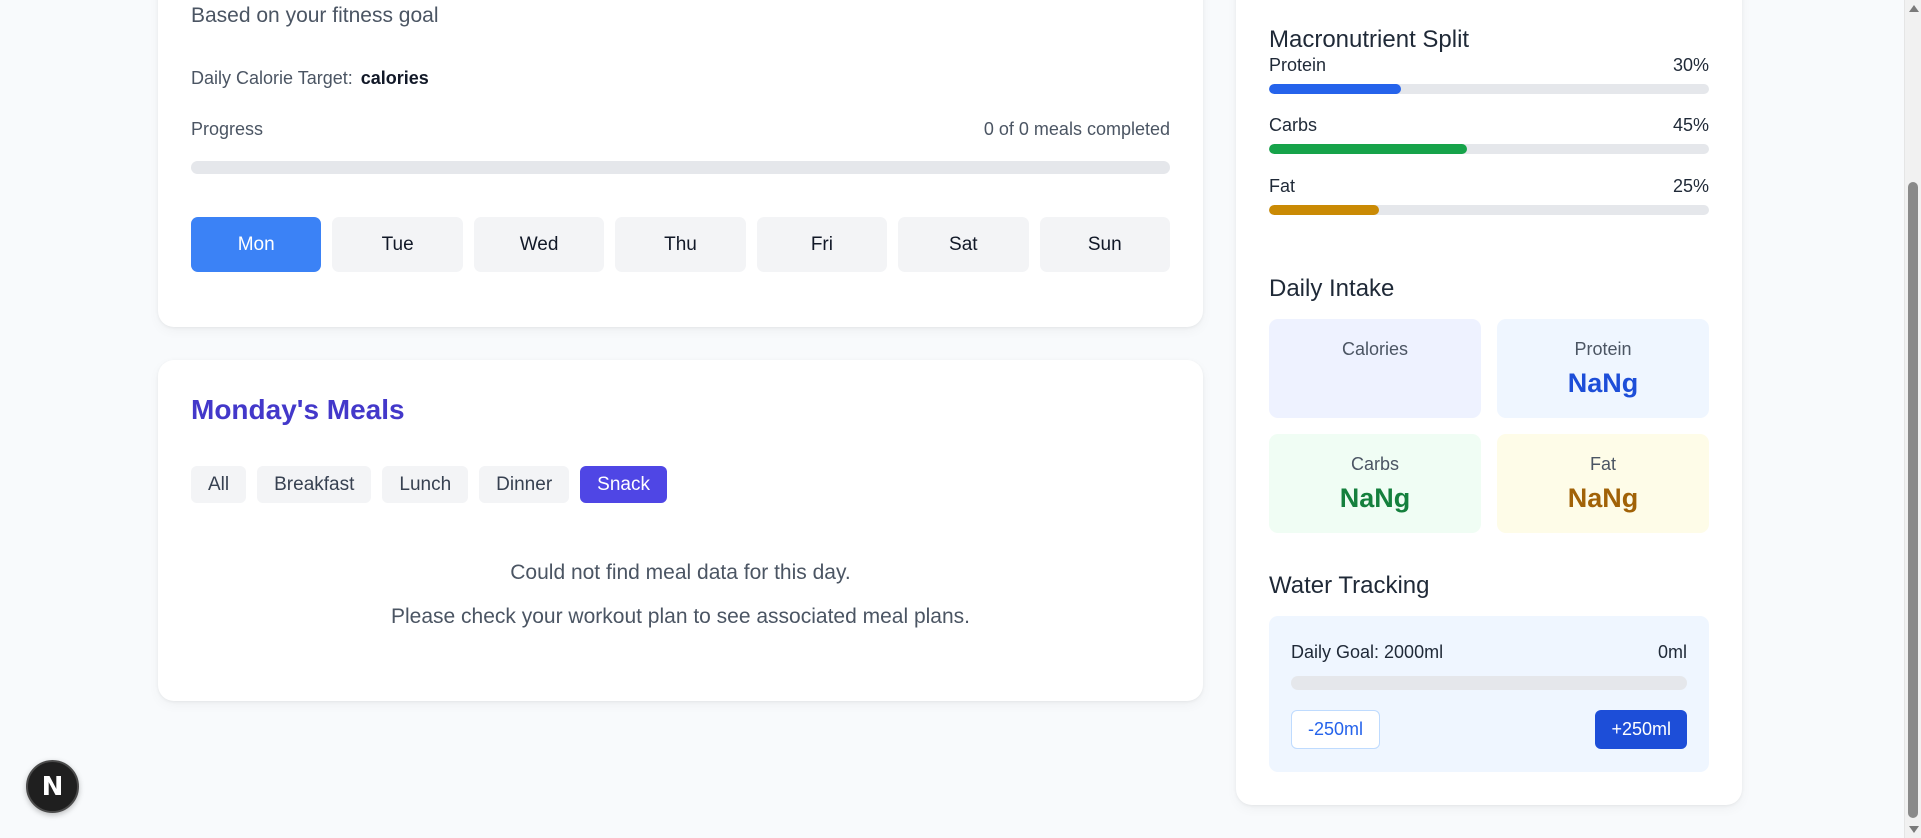  Describe the element at coordinates (623, 484) in the screenshot. I see `filter-snack: Snack` at that location.